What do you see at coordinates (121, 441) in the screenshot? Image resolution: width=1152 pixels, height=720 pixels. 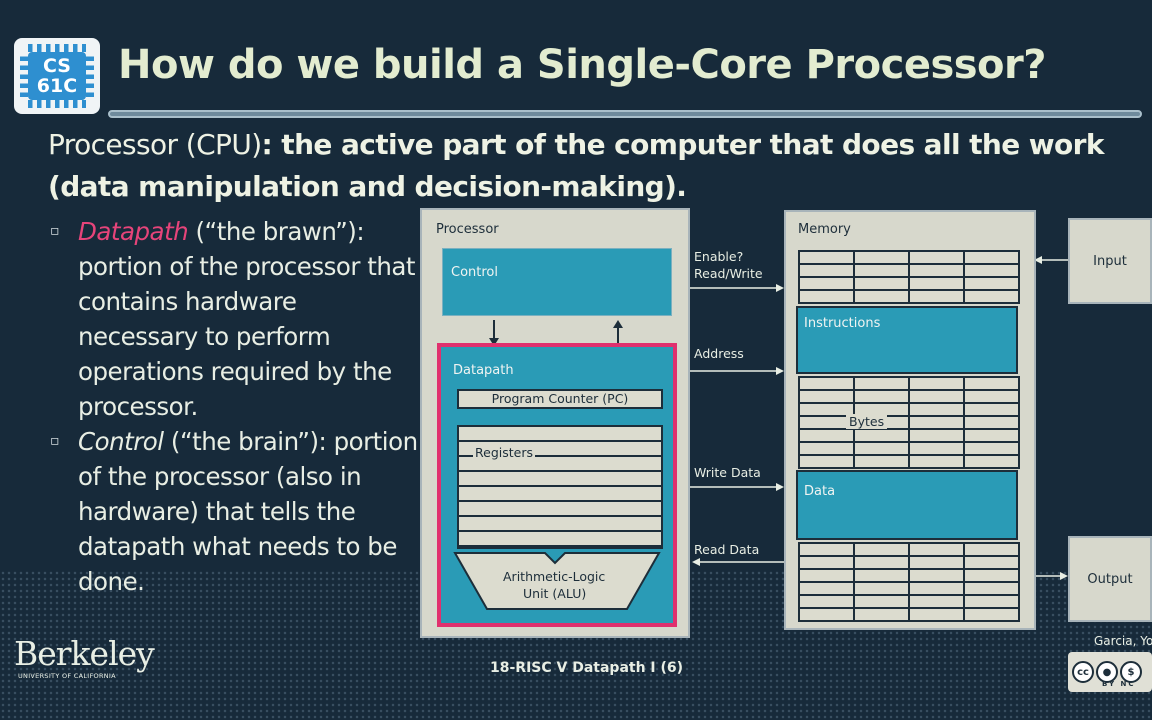 I see `term-control: Control` at bounding box center [121, 441].